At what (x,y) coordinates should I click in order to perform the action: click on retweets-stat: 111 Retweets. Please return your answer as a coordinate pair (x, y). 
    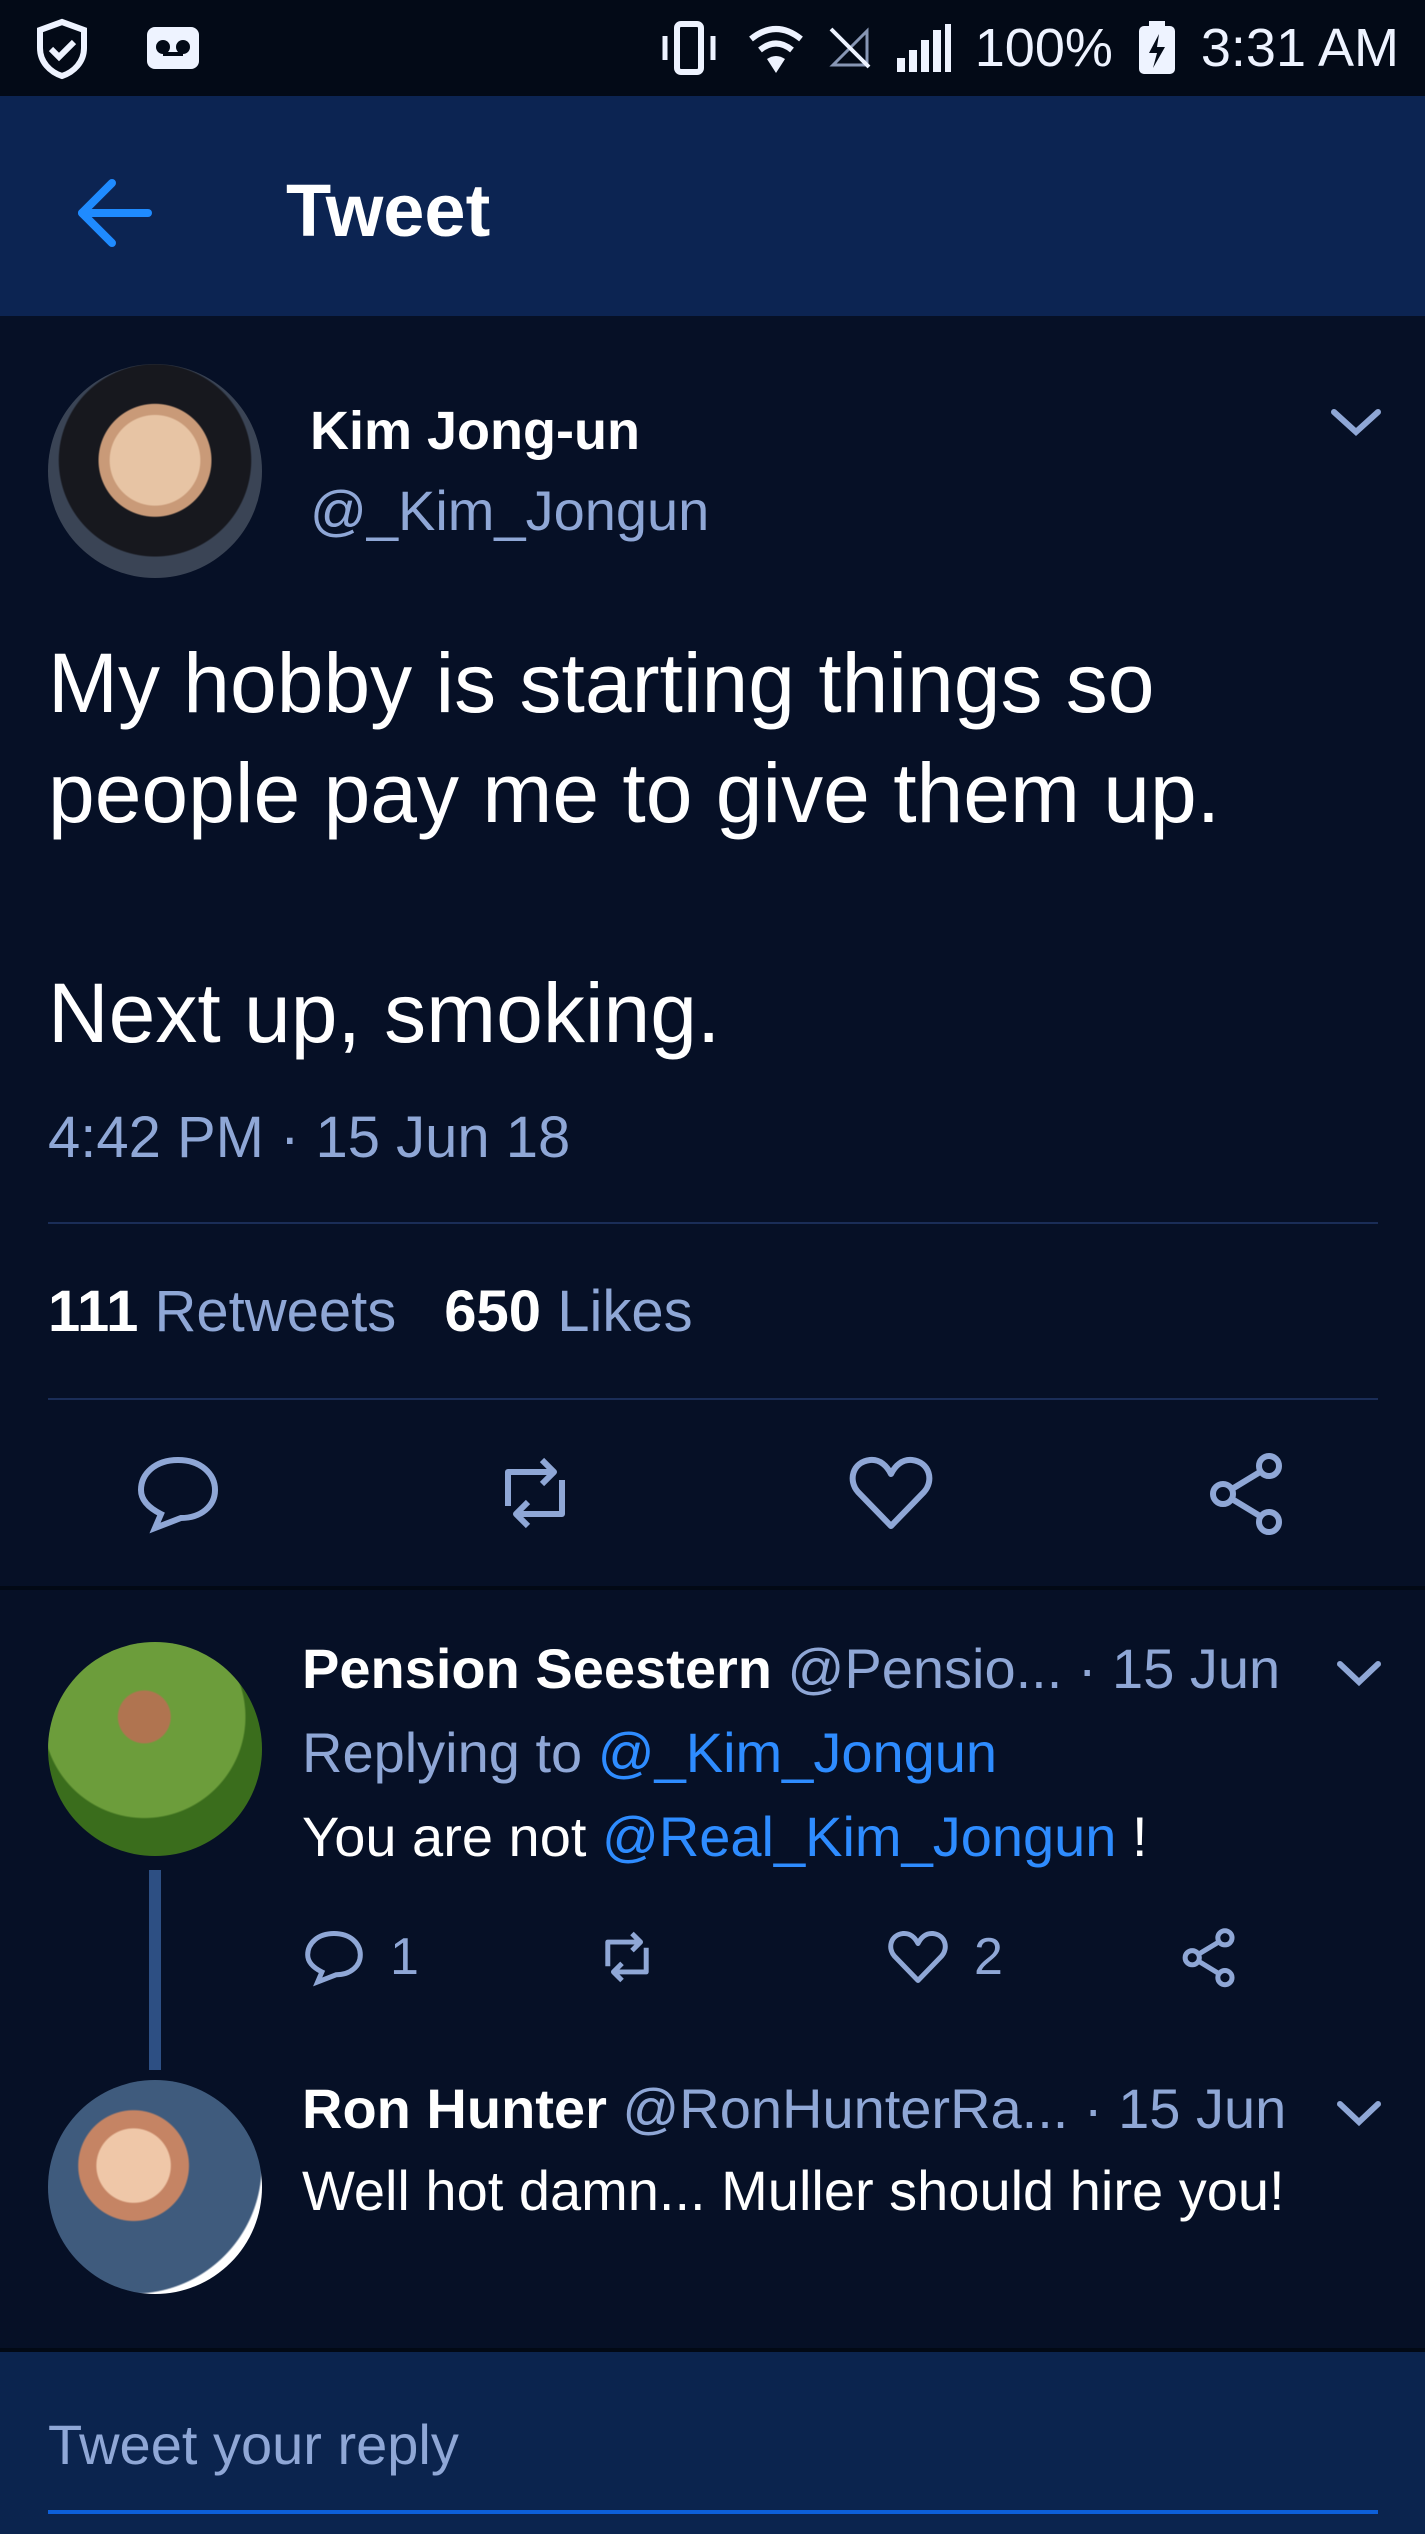
    Looking at the image, I should click on (222, 1311).